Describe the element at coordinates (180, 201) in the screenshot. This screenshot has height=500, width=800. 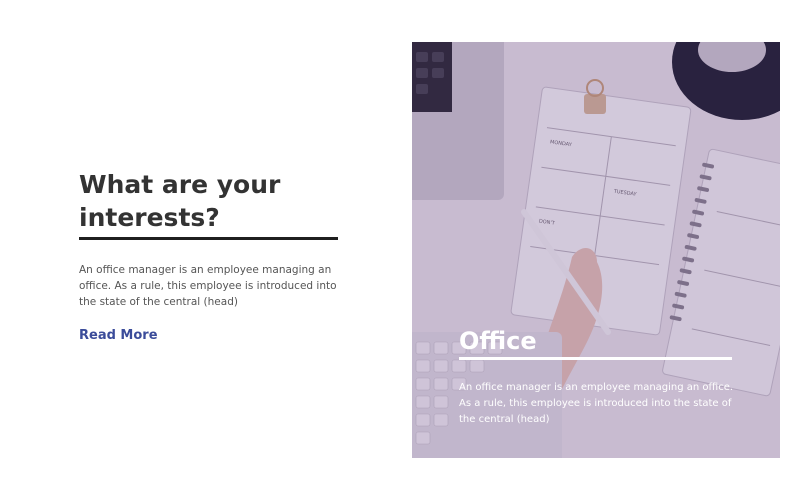
I see `section-heading: What are your interests?` at that location.